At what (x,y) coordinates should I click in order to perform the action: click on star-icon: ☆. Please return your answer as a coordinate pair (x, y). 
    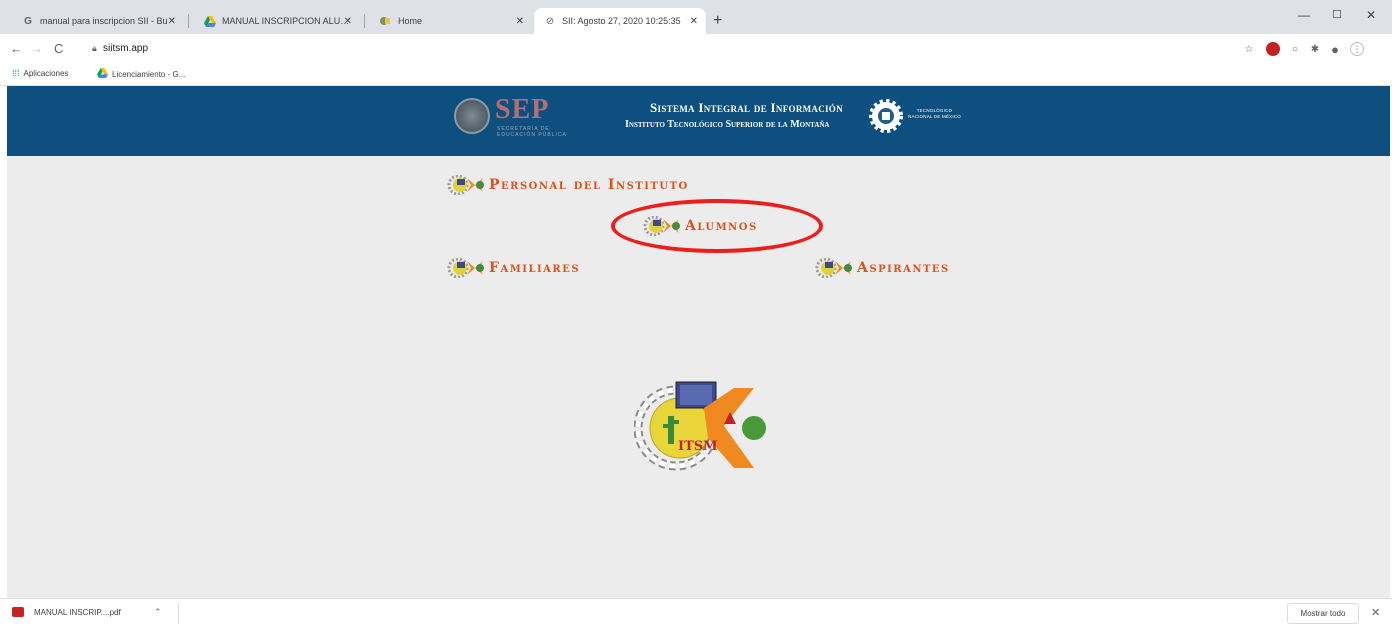
    Looking at the image, I should click on (1249, 49).